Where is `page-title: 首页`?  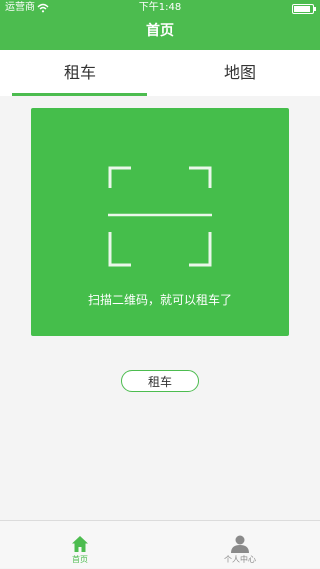 page-title: 首页 is located at coordinates (160, 31).